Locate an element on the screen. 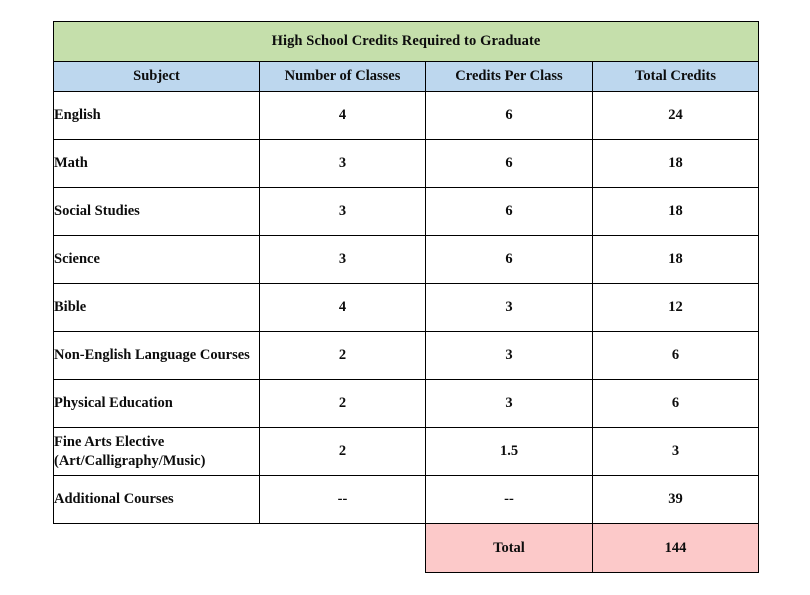 The height and width of the screenshot is (595, 810). total-value: 144 is located at coordinates (675, 548).